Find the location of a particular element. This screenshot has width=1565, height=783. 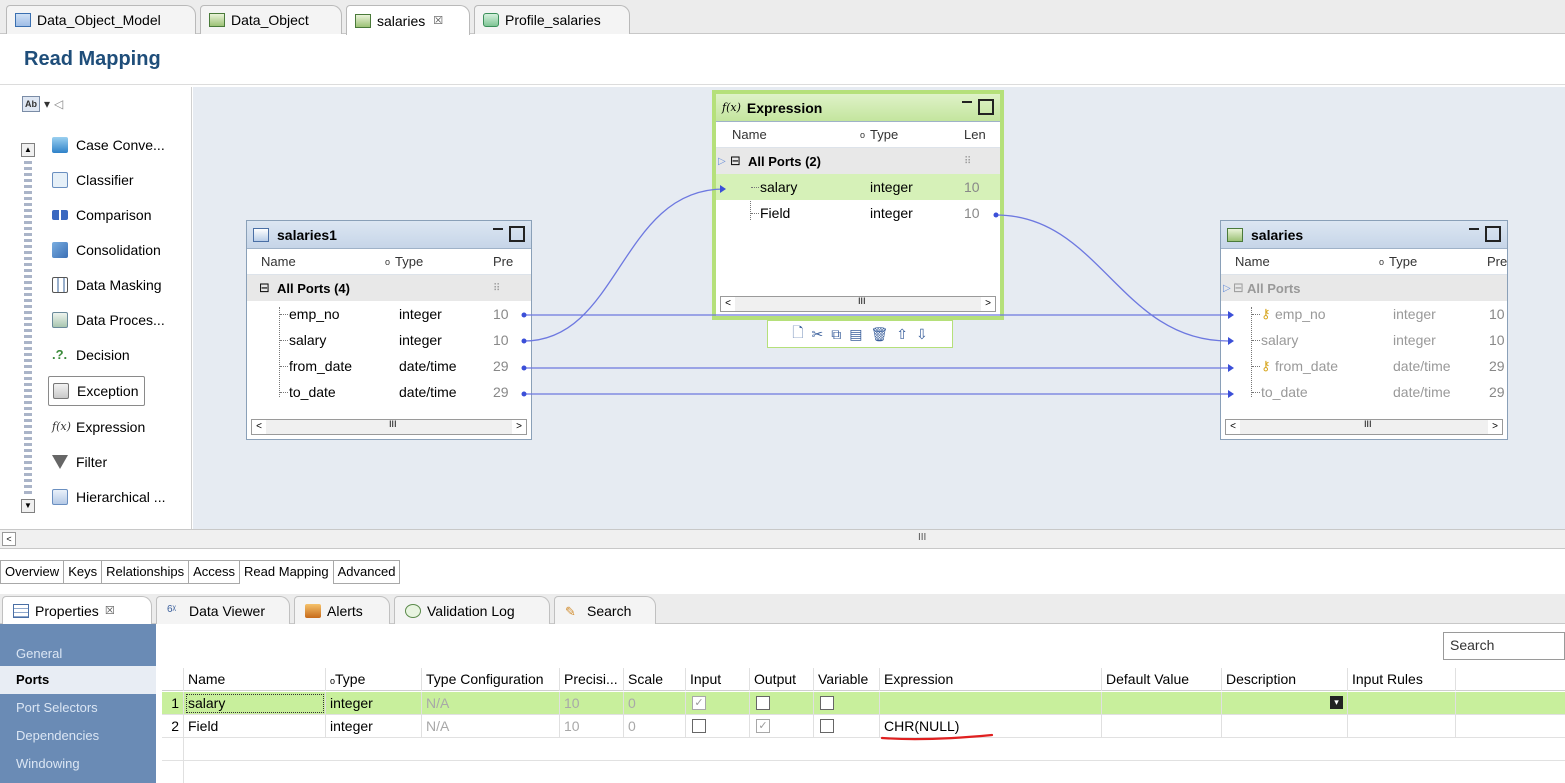

palette-item-consolidation: Consolidation is located at coordinates (106, 250).